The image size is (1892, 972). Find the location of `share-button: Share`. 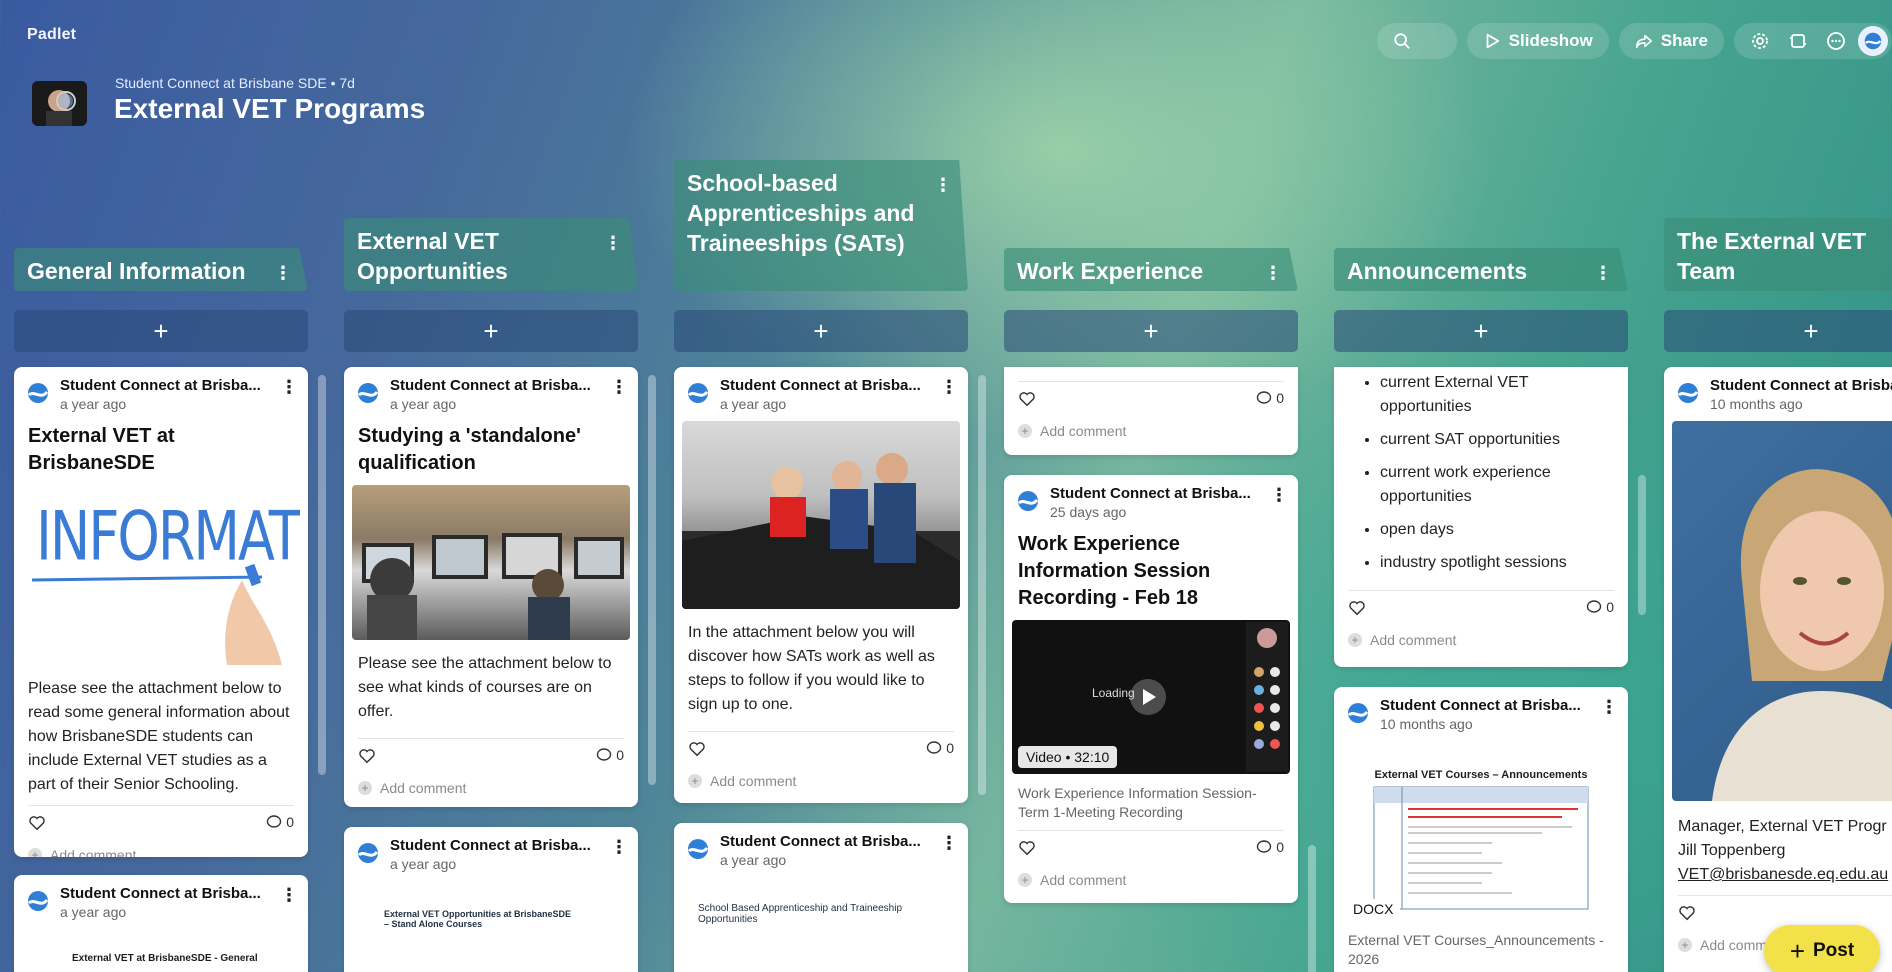

share-button: Share is located at coordinates (1671, 41).